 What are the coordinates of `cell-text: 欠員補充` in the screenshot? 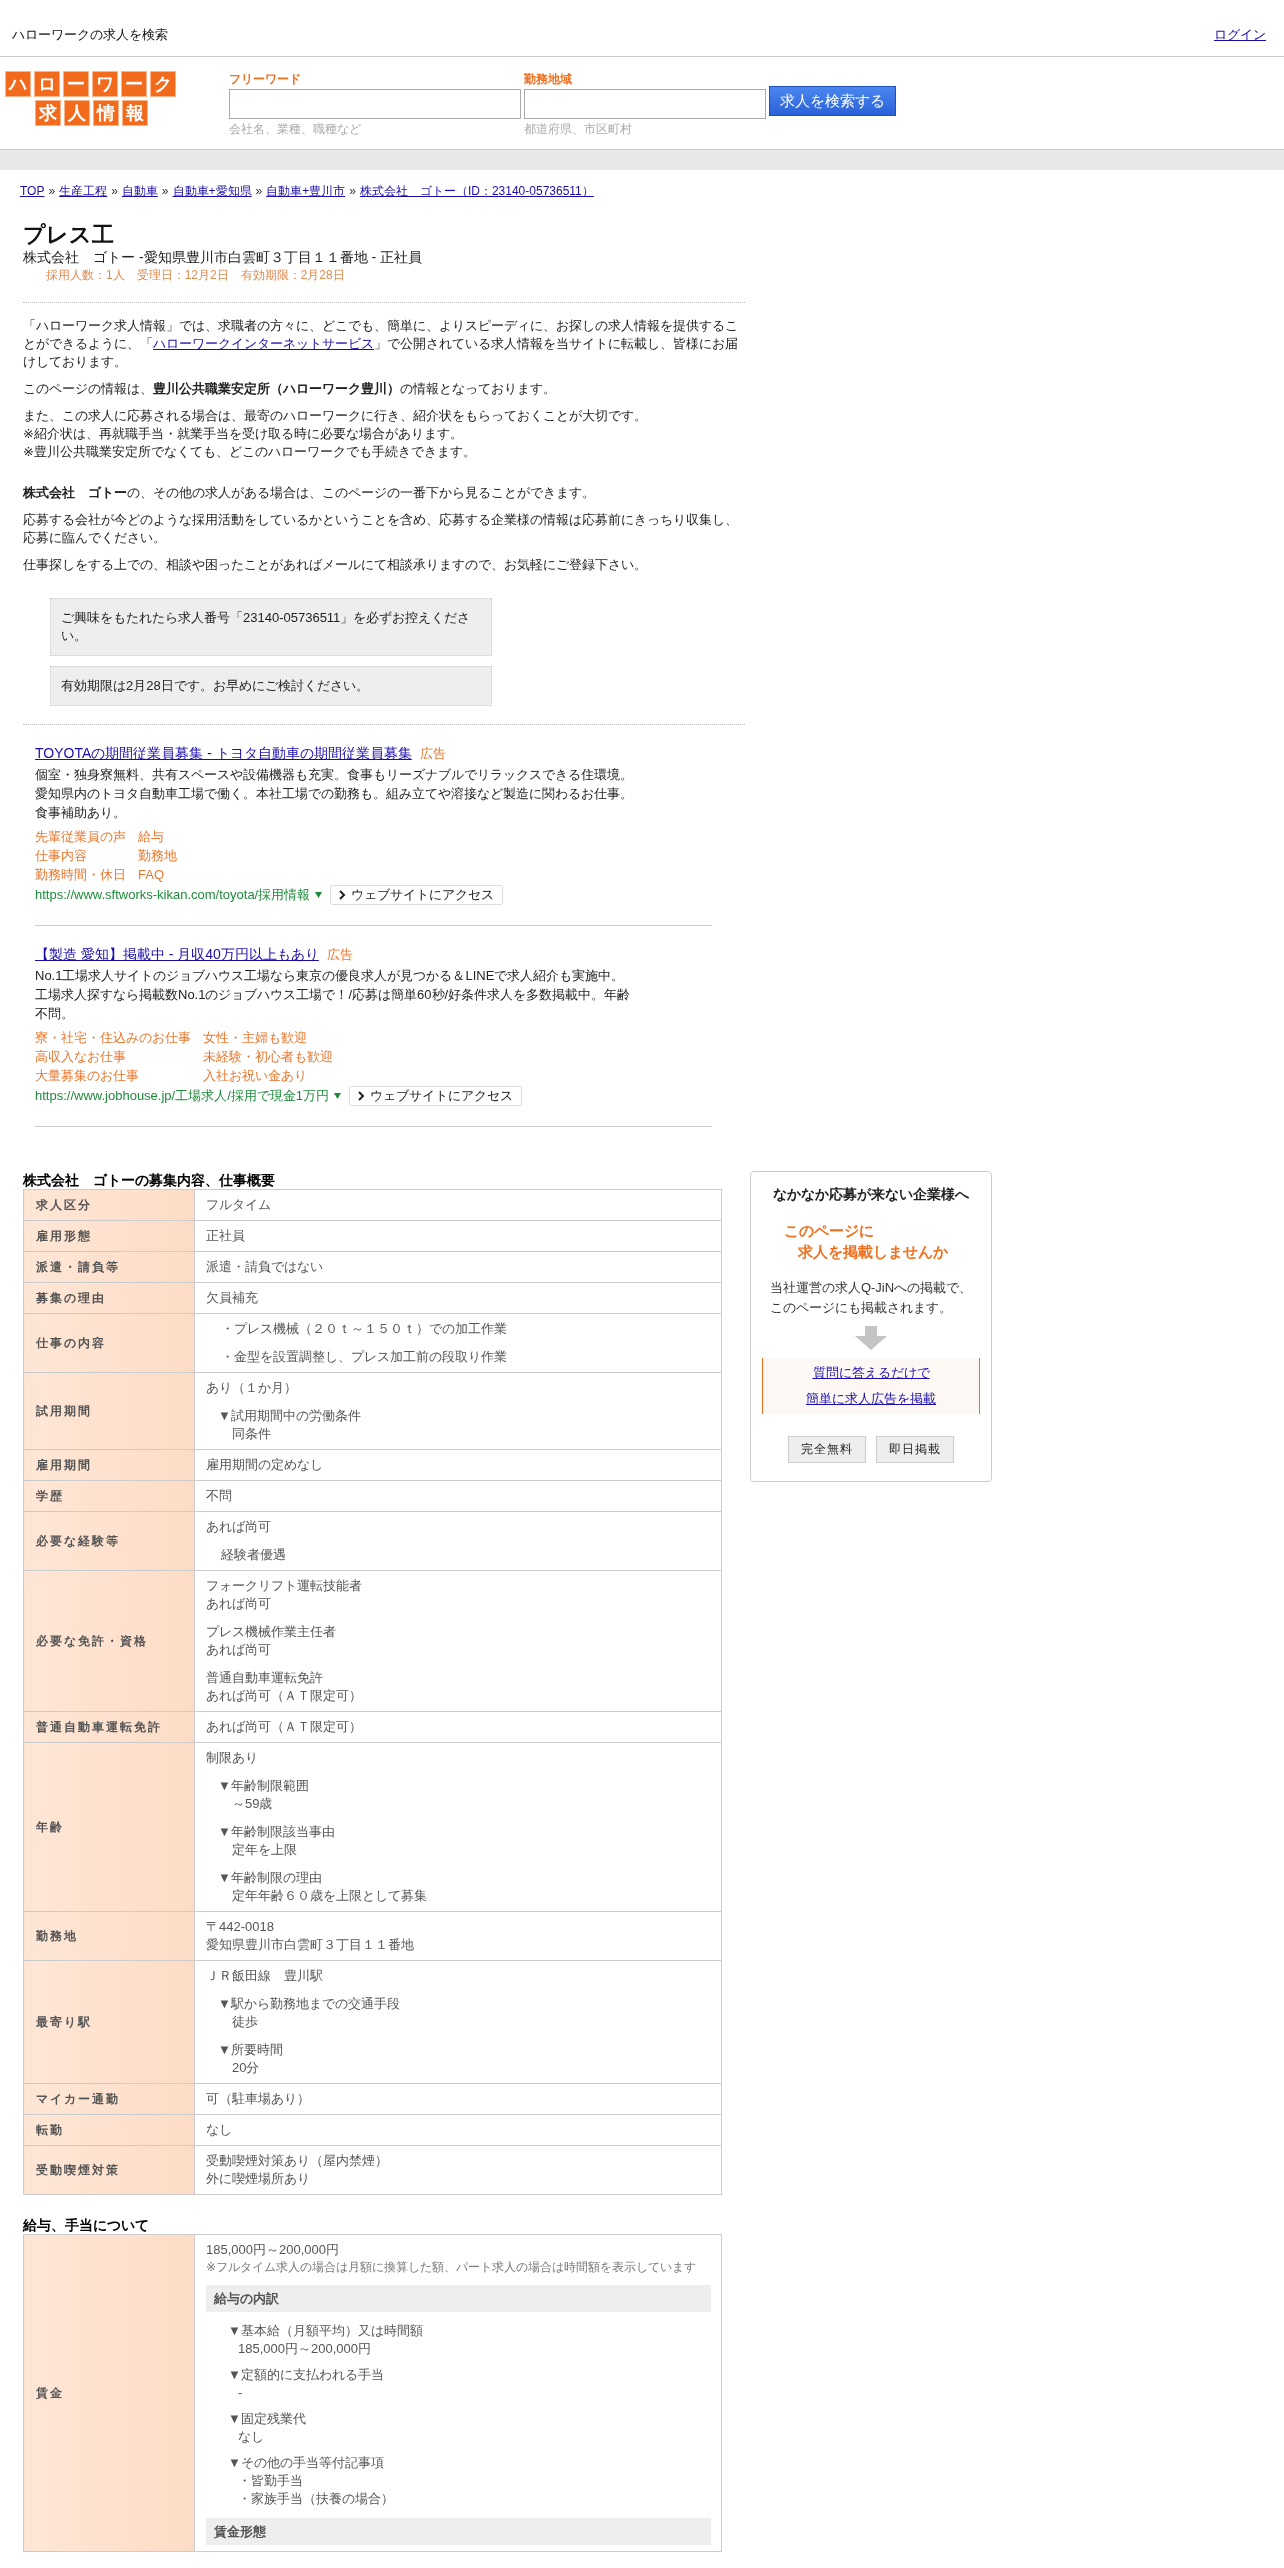 It's located at (232, 1298).